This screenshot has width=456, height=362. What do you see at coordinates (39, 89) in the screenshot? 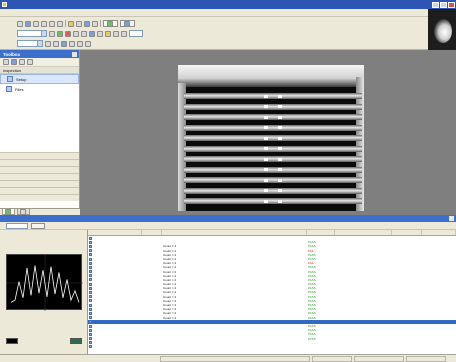
I see `toolbox-item-files: Files` at bounding box center [39, 89].